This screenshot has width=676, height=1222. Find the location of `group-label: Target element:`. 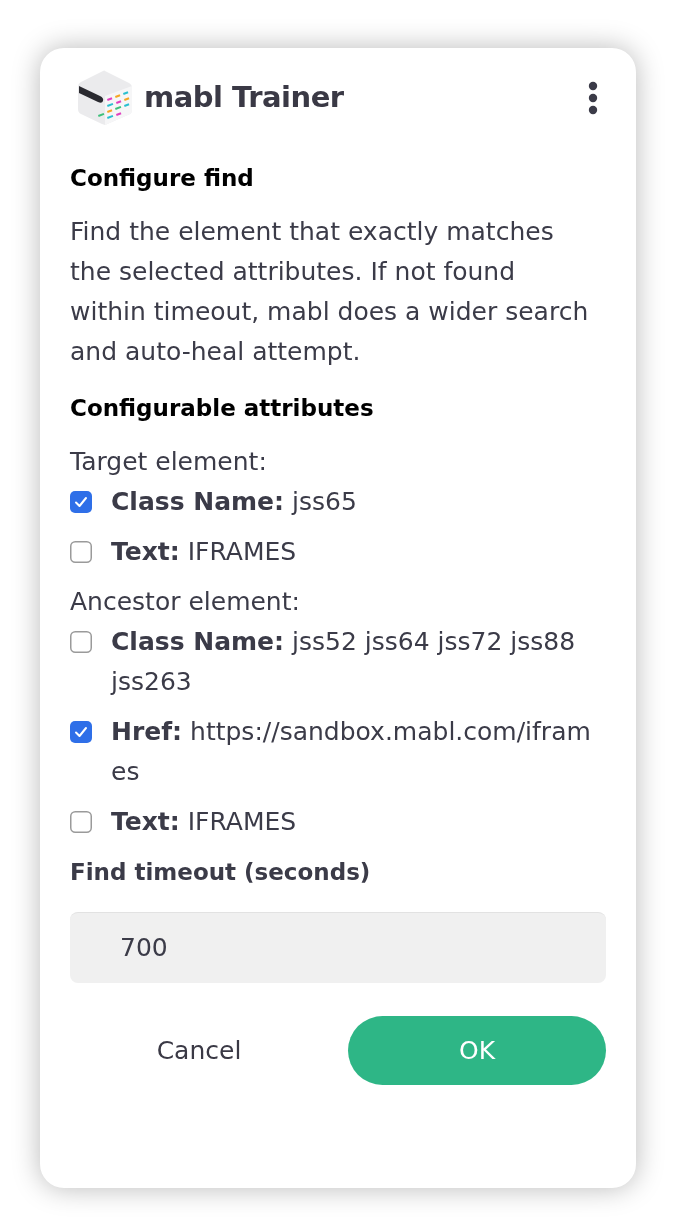

group-label: Target element: is located at coordinates (169, 462).